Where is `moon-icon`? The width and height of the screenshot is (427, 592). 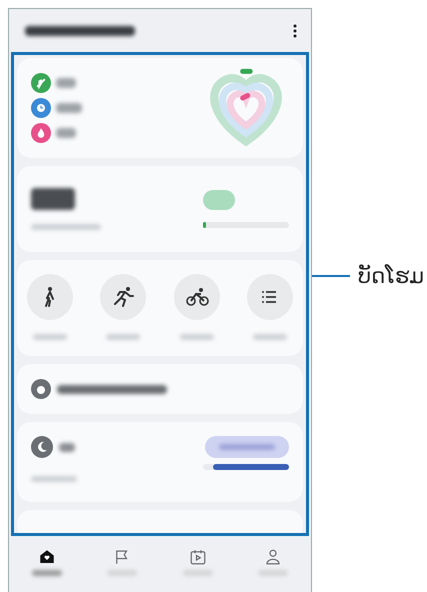 moon-icon is located at coordinates (42, 447).